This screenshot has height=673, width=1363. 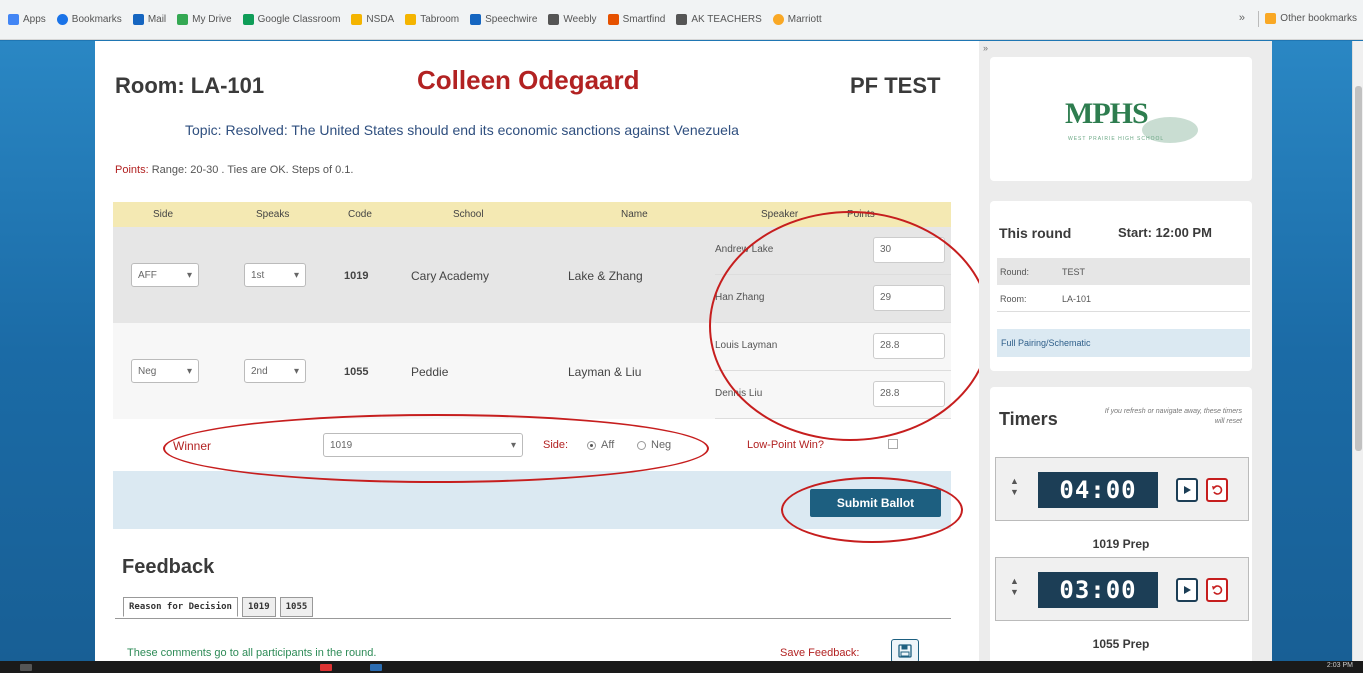 What do you see at coordinates (833, 251) in the screenshot?
I see `speaker-row: Andrew Lake 30` at bounding box center [833, 251].